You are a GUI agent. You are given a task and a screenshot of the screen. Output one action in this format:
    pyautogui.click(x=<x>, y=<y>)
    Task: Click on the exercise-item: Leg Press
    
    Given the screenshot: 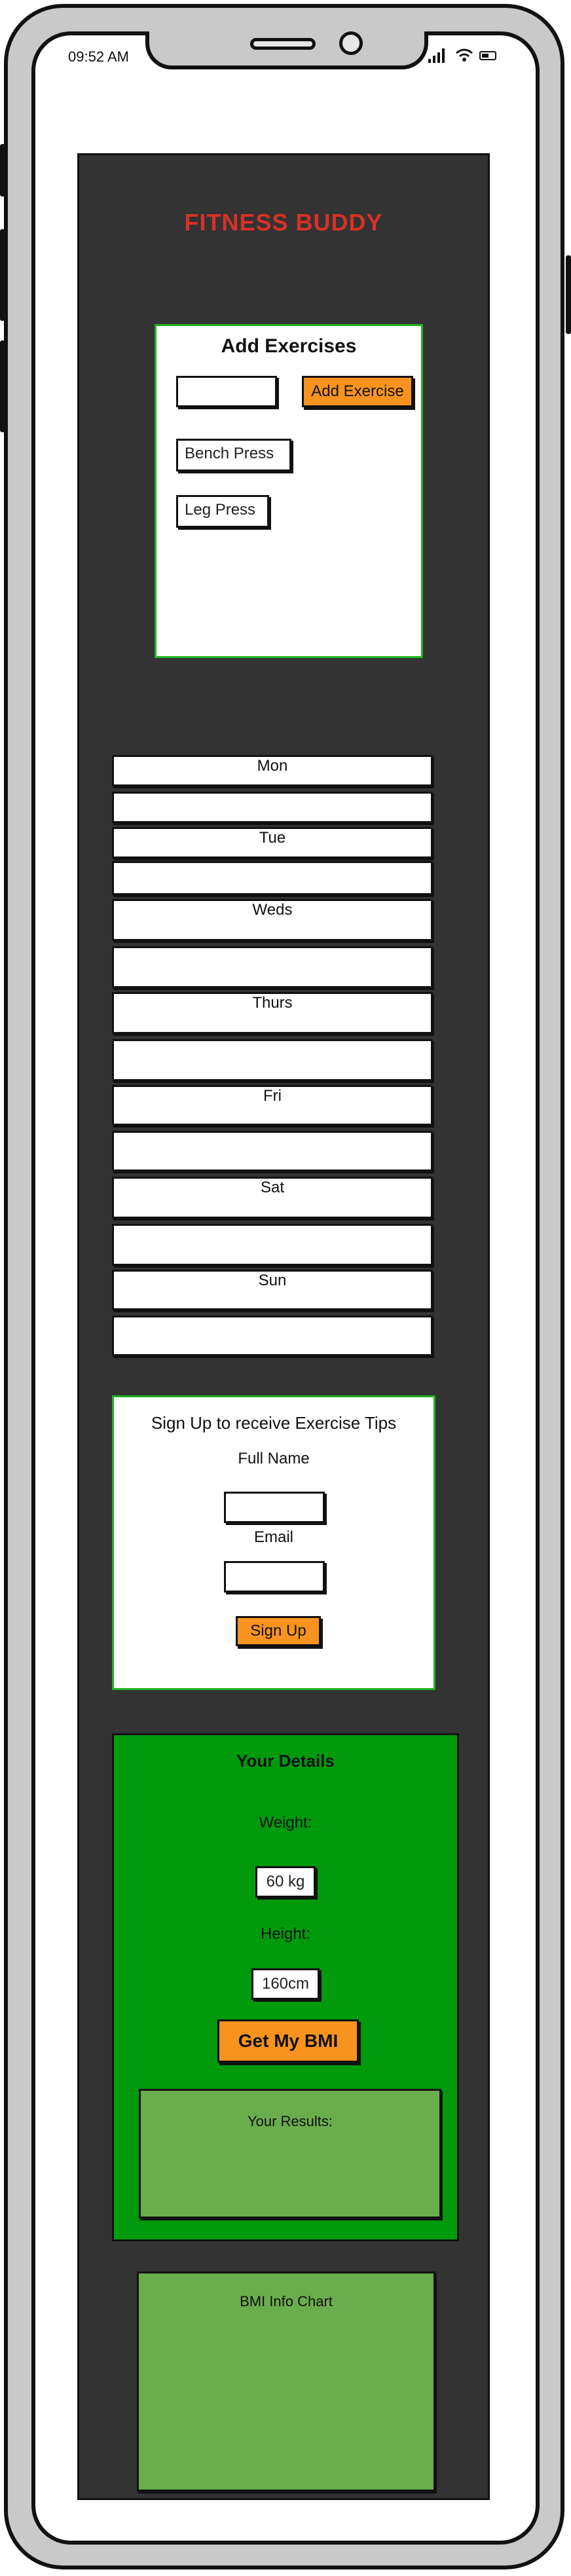 What is the action you would take?
    pyautogui.click(x=222, y=511)
    